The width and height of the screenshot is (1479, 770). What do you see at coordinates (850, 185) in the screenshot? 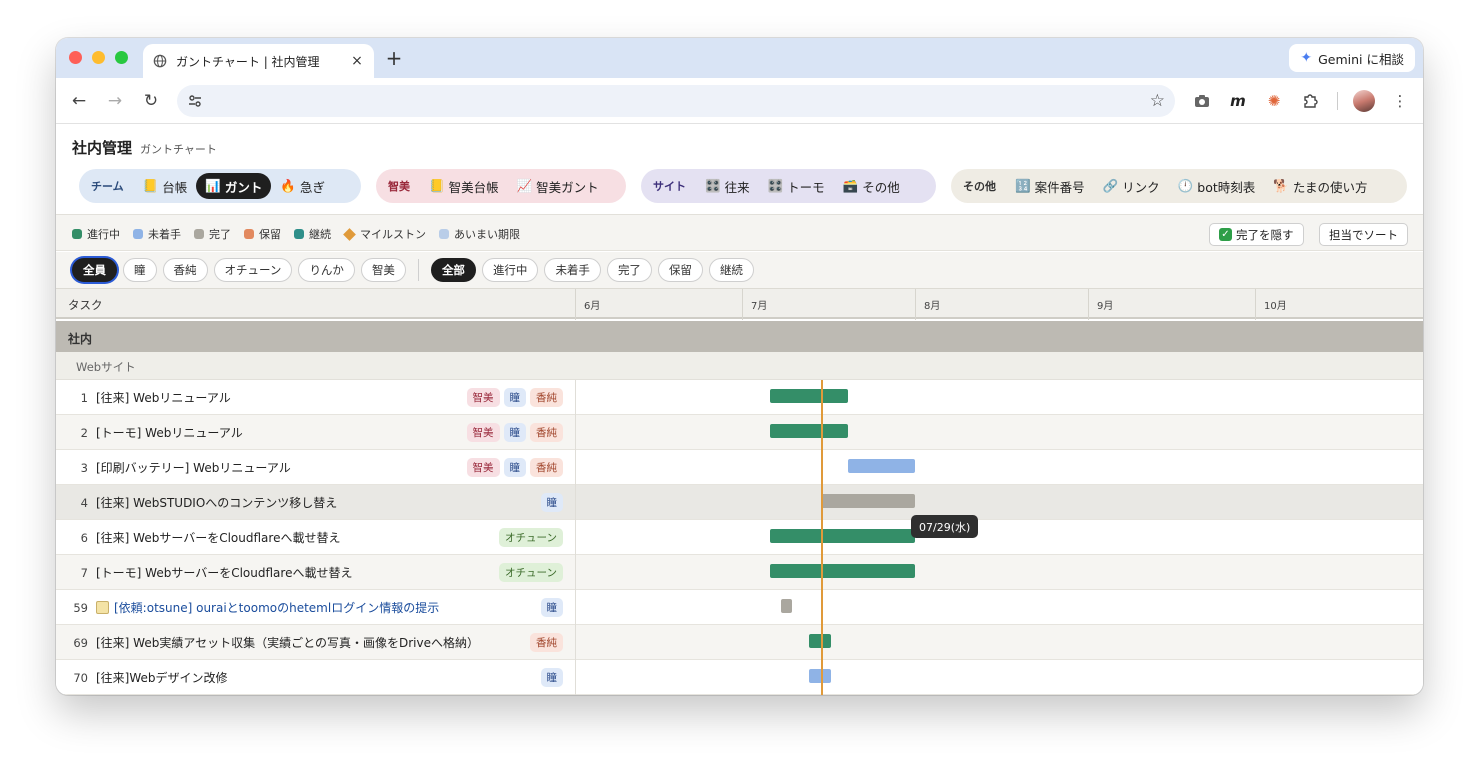
I see `box-icon: 🗃️` at bounding box center [850, 185].